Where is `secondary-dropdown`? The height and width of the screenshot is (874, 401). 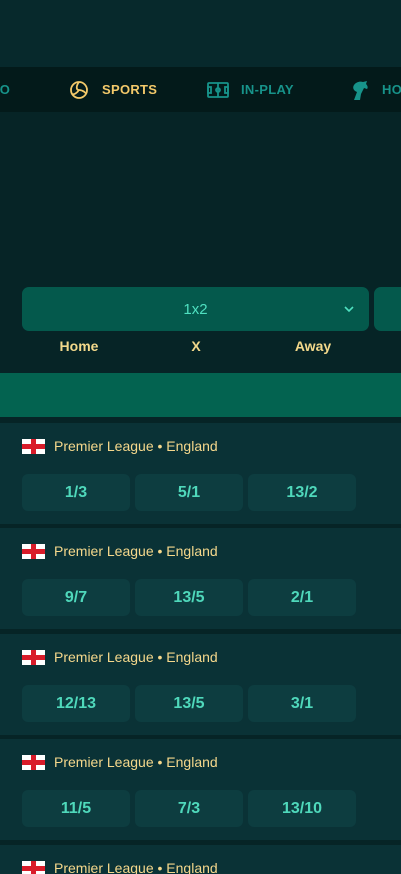 secondary-dropdown is located at coordinates (387, 309).